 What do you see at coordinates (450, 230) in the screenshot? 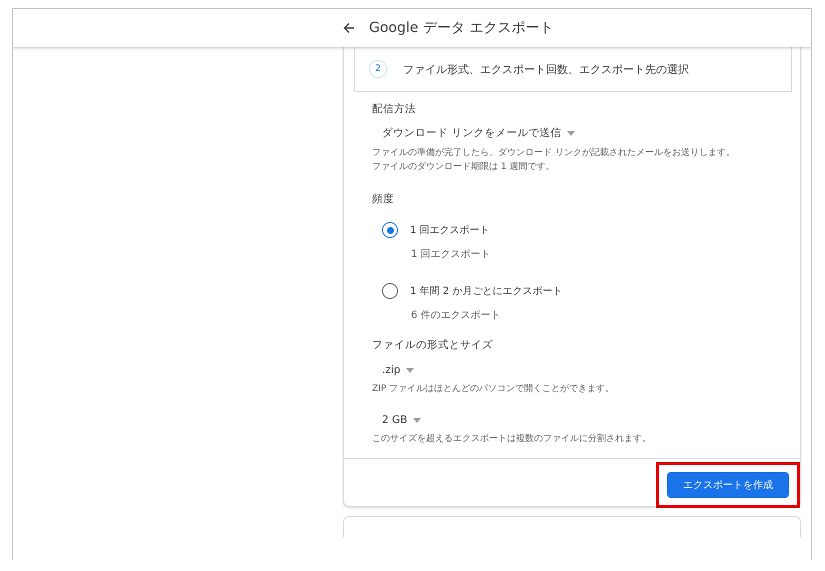
I see `option-label: 1 回エクスポート` at bounding box center [450, 230].